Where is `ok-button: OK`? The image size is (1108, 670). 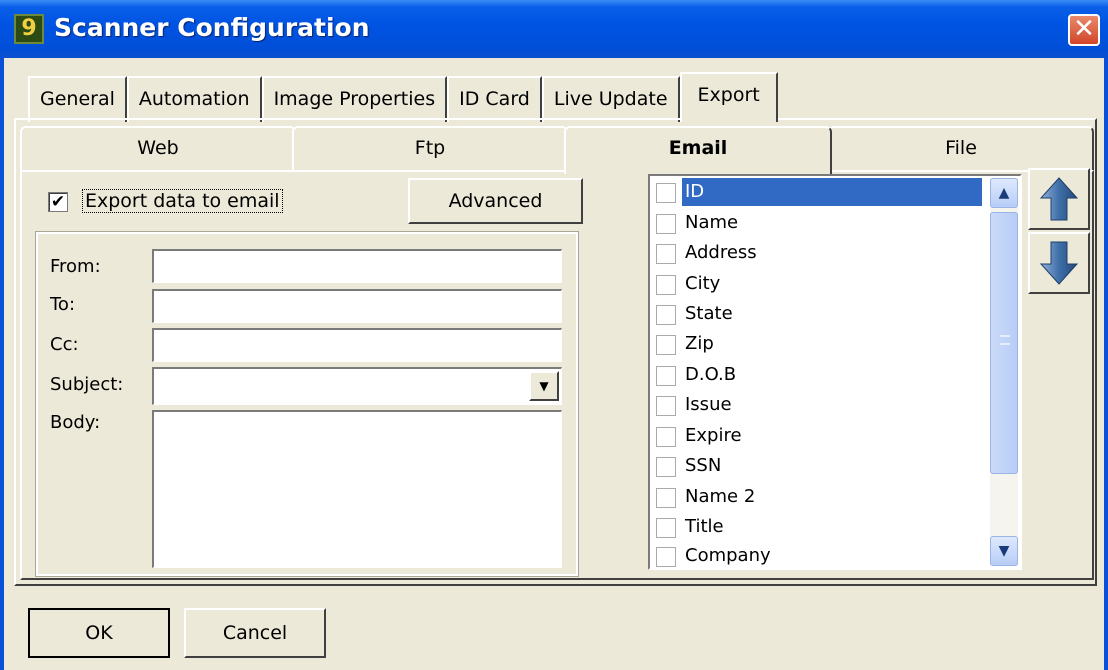
ok-button: OK is located at coordinates (99, 633).